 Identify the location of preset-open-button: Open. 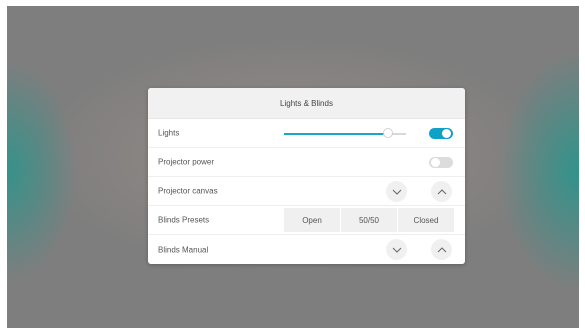
(312, 220).